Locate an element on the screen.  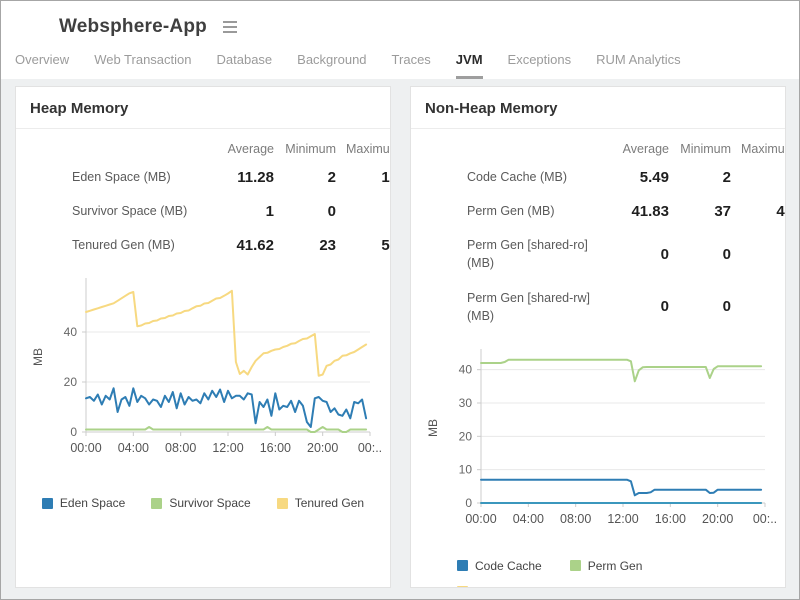
metric-label: Code Cache (MB) is located at coordinates (517, 177).